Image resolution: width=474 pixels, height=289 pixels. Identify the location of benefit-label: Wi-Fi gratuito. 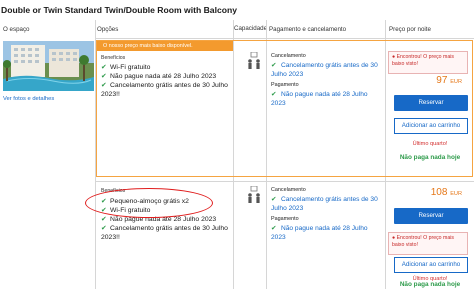
(130, 67).